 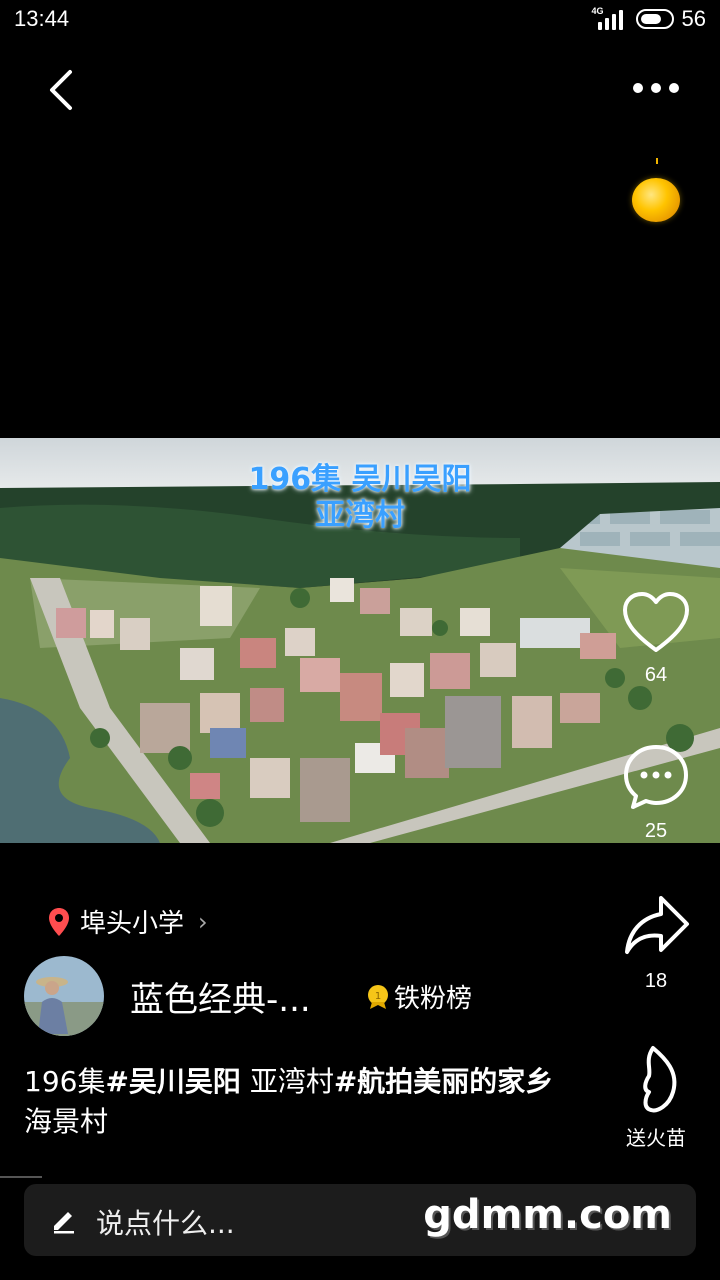 I want to click on chevron-right-icon: ›, so click(x=203, y=921).